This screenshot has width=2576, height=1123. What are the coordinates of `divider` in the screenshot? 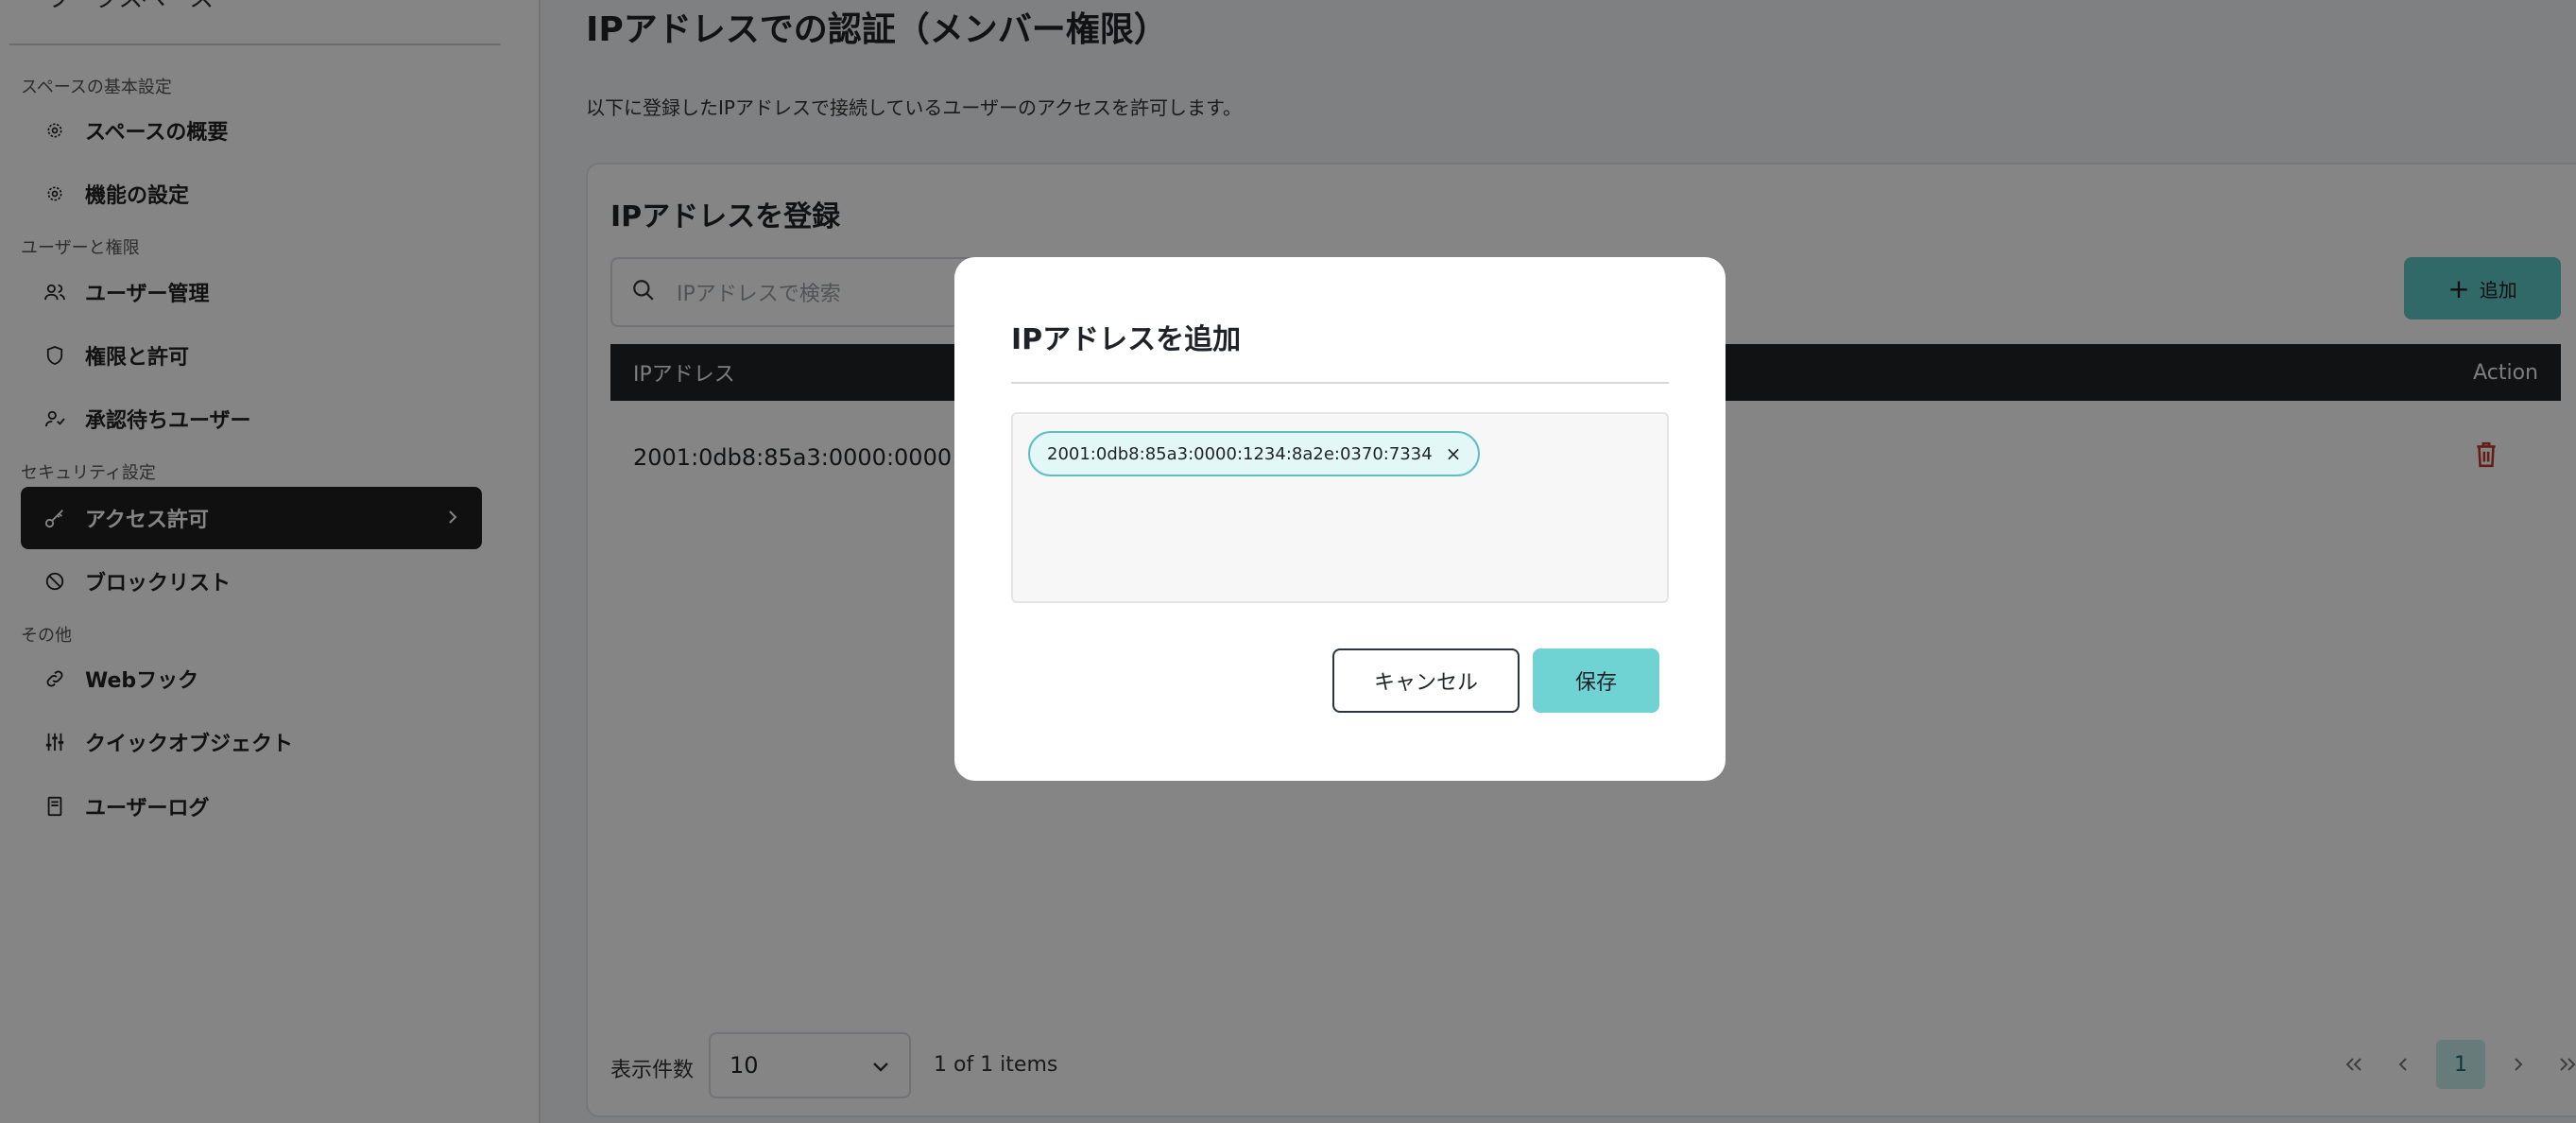 It's located at (1340, 383).